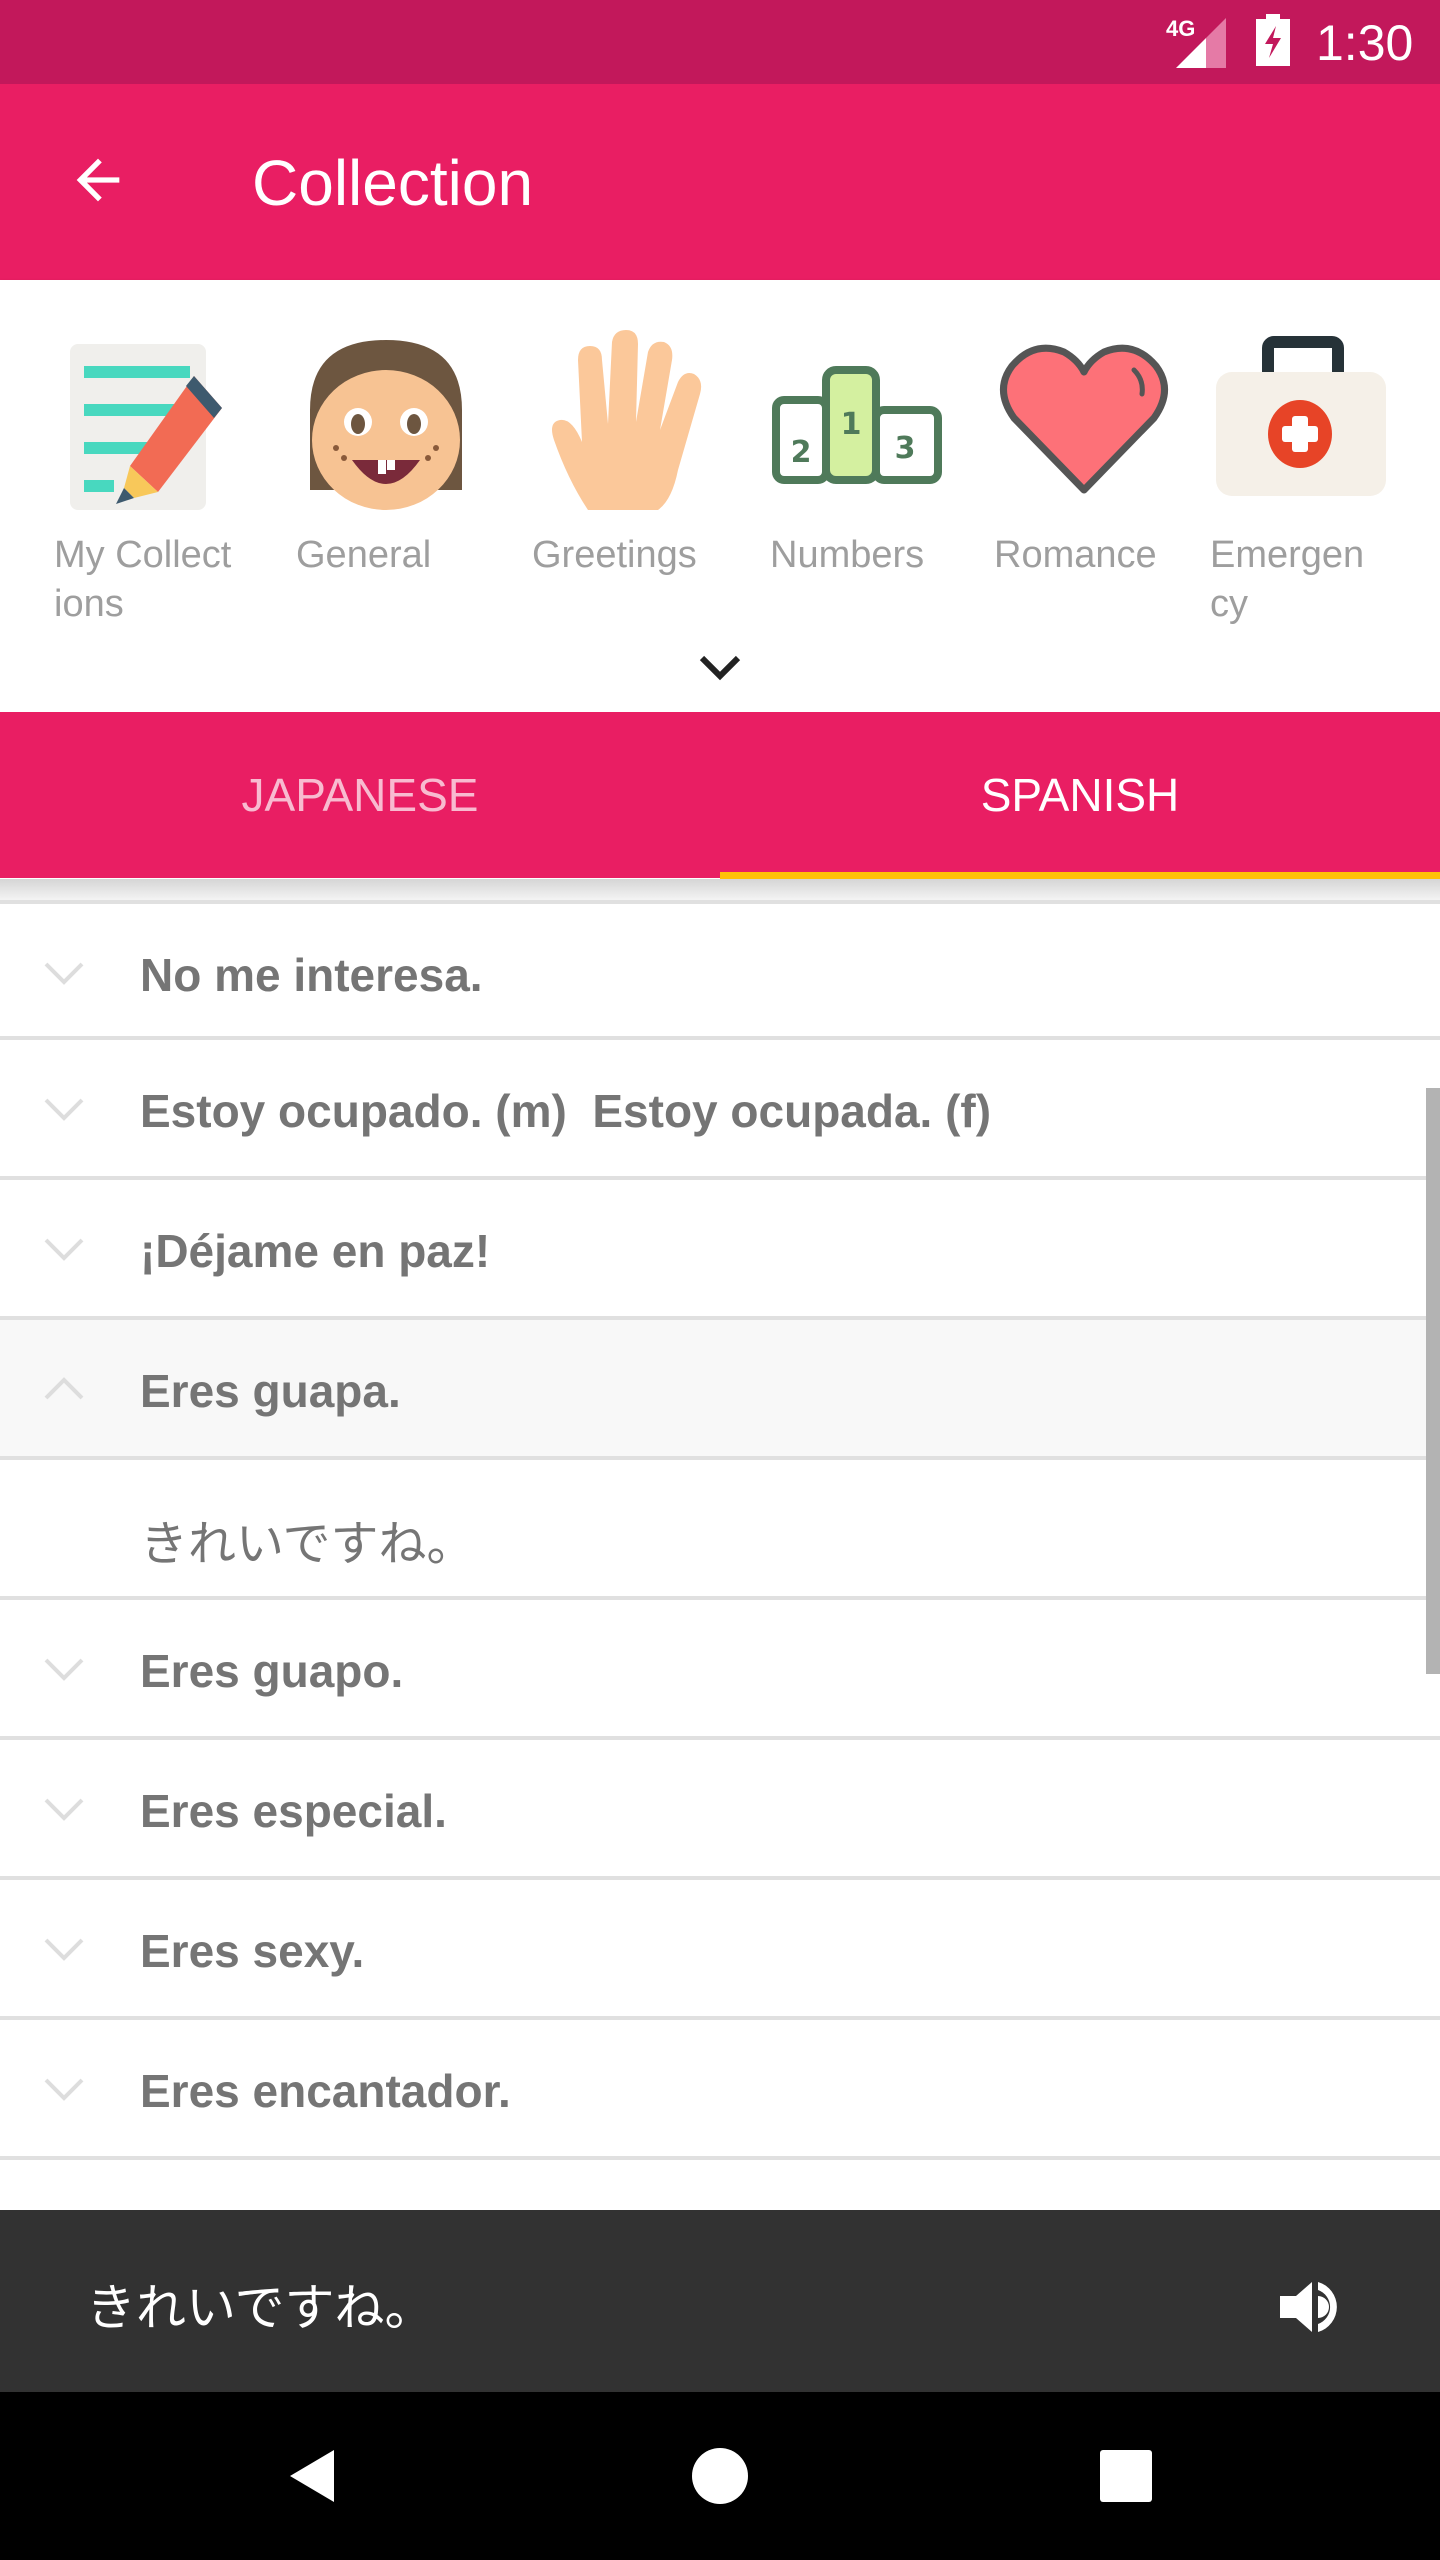  Describe the element at coordinates (315, 1251) in the screenshot. I see `phrase-text: ¡Déjame en paz!` at that location.